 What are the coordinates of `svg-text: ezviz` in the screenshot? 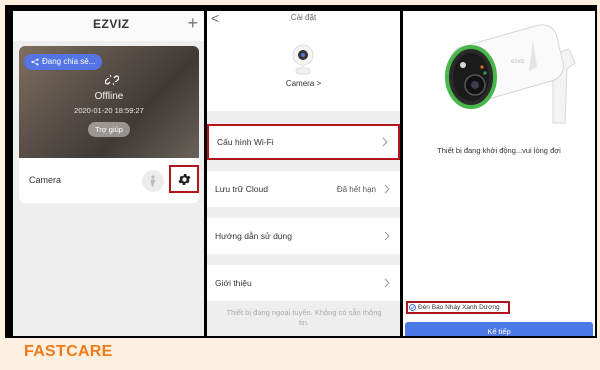 It's located at (518, 62).